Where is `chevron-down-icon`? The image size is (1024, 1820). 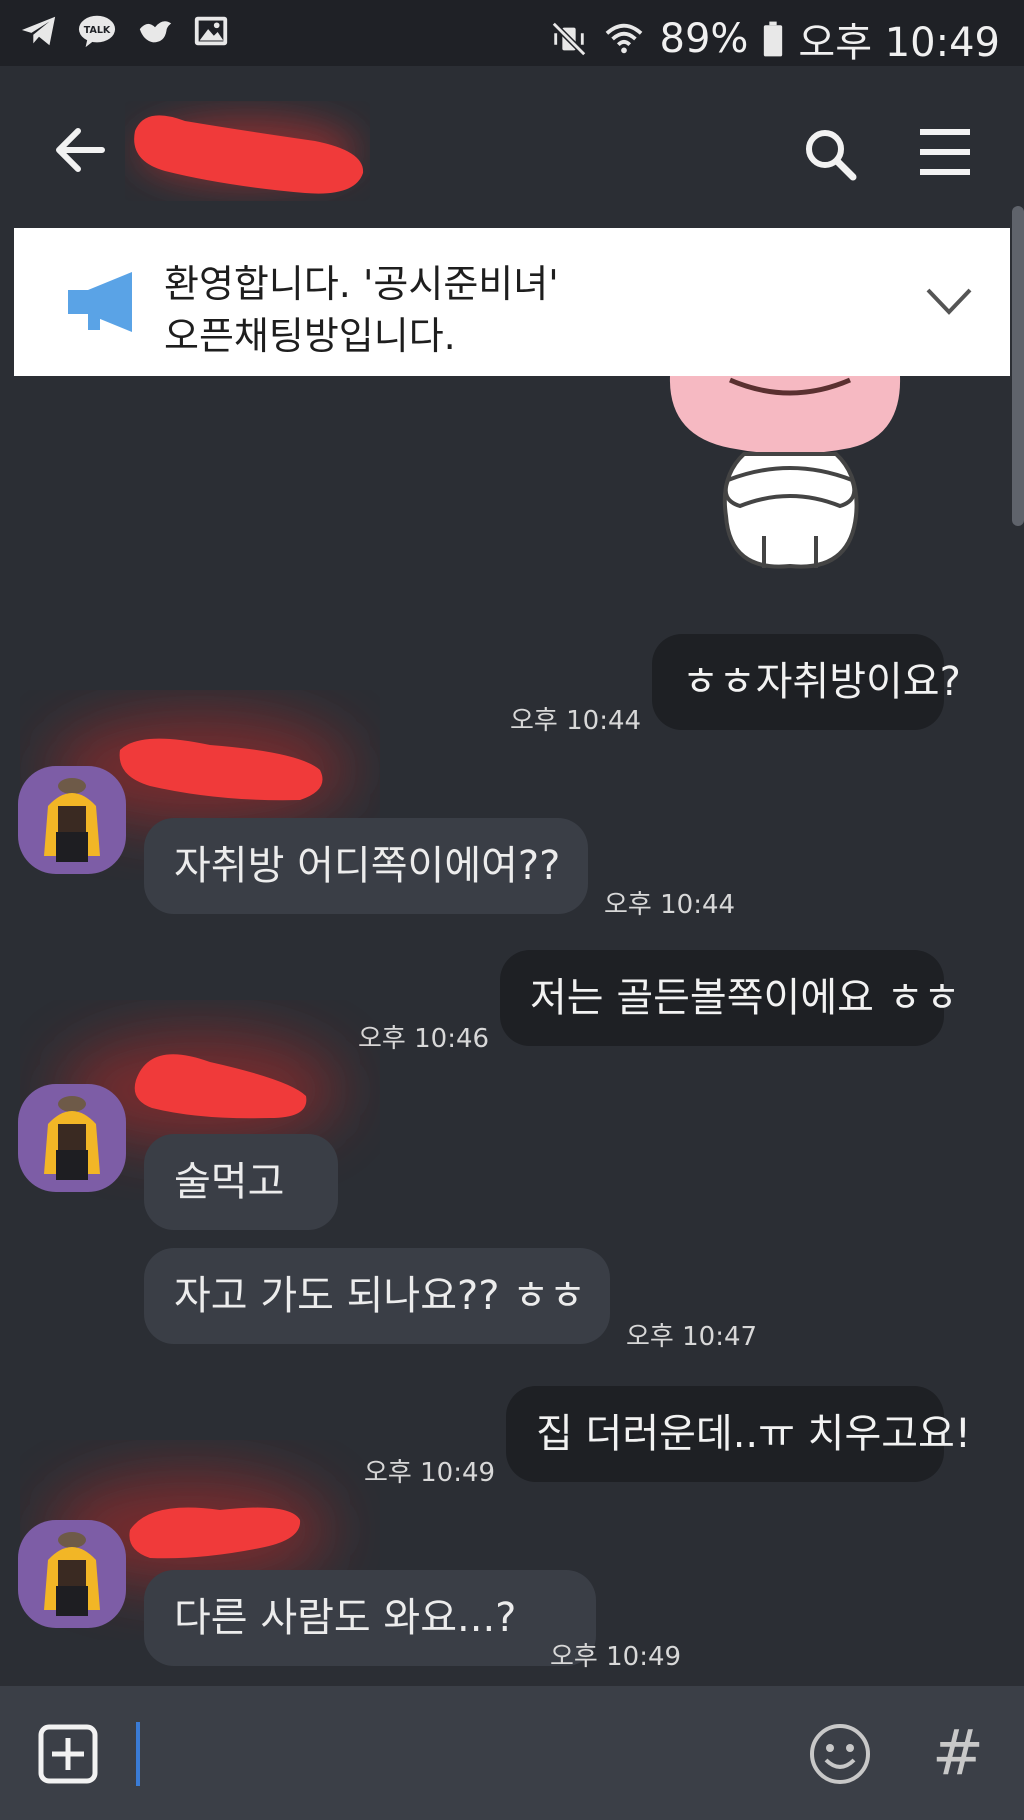 chevron-down-icon is located at coordinates (949, 300).